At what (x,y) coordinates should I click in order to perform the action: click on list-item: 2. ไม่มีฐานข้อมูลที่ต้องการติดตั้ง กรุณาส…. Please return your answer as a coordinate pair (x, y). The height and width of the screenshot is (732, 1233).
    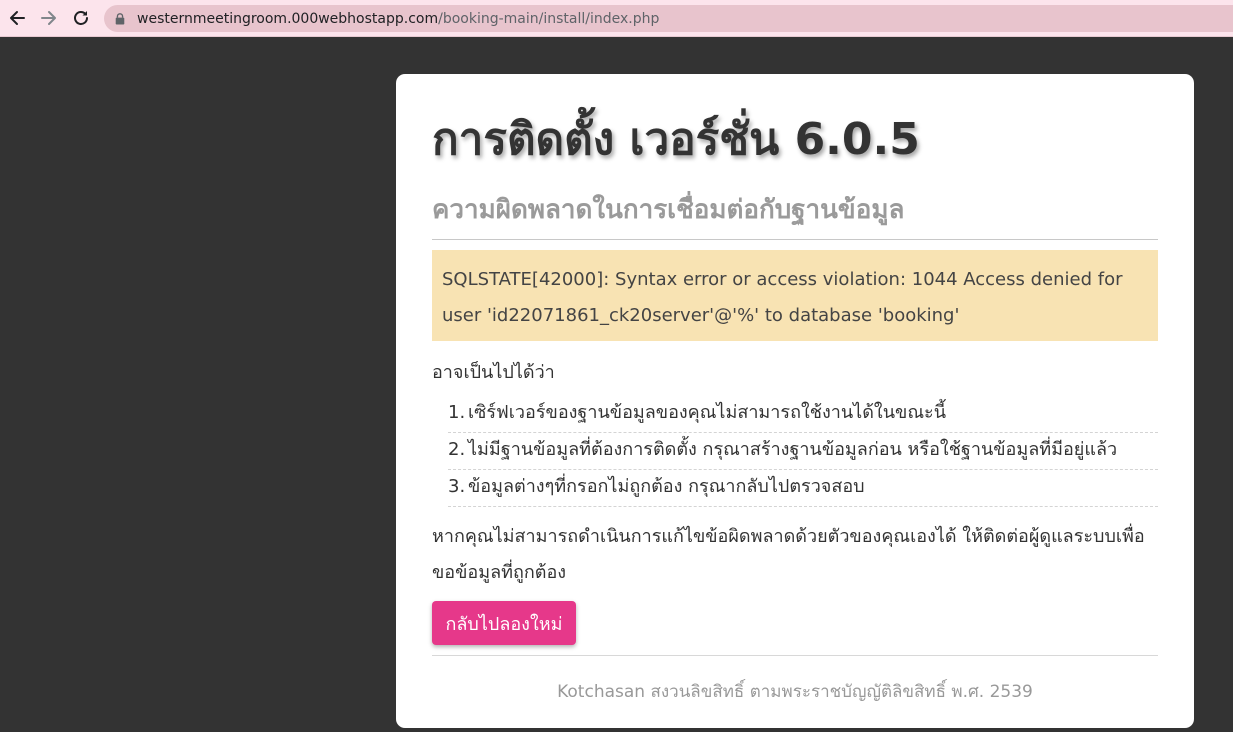
    Looking at the image, I should click on (803, 451).